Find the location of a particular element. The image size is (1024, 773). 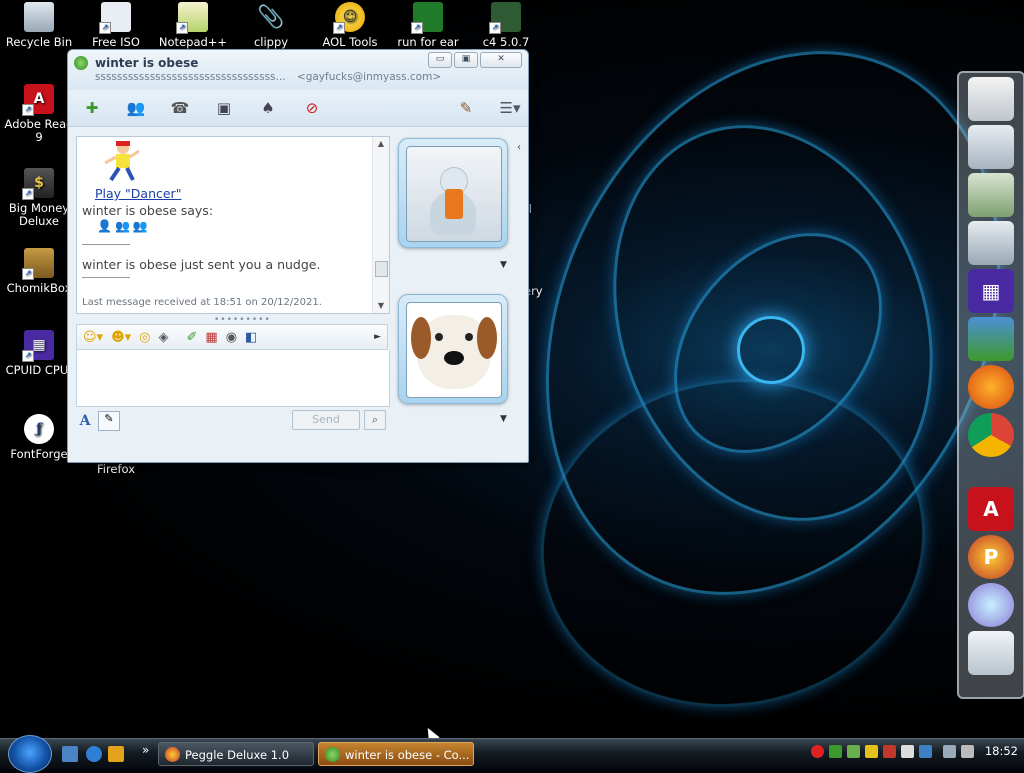

play-winks-link: Play "Dancer" is located at coordinates (138, 193).